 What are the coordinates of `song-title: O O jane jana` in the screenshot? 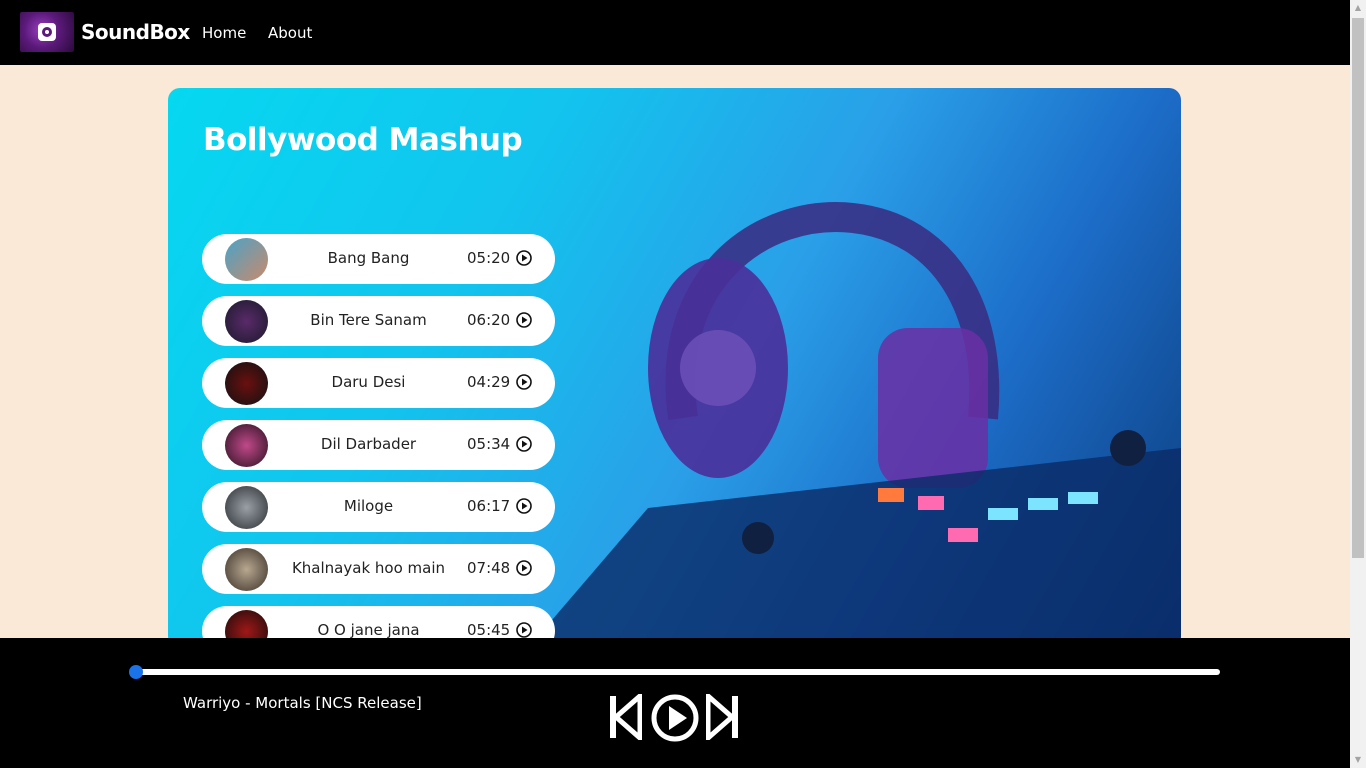 It's located at (368, 630).